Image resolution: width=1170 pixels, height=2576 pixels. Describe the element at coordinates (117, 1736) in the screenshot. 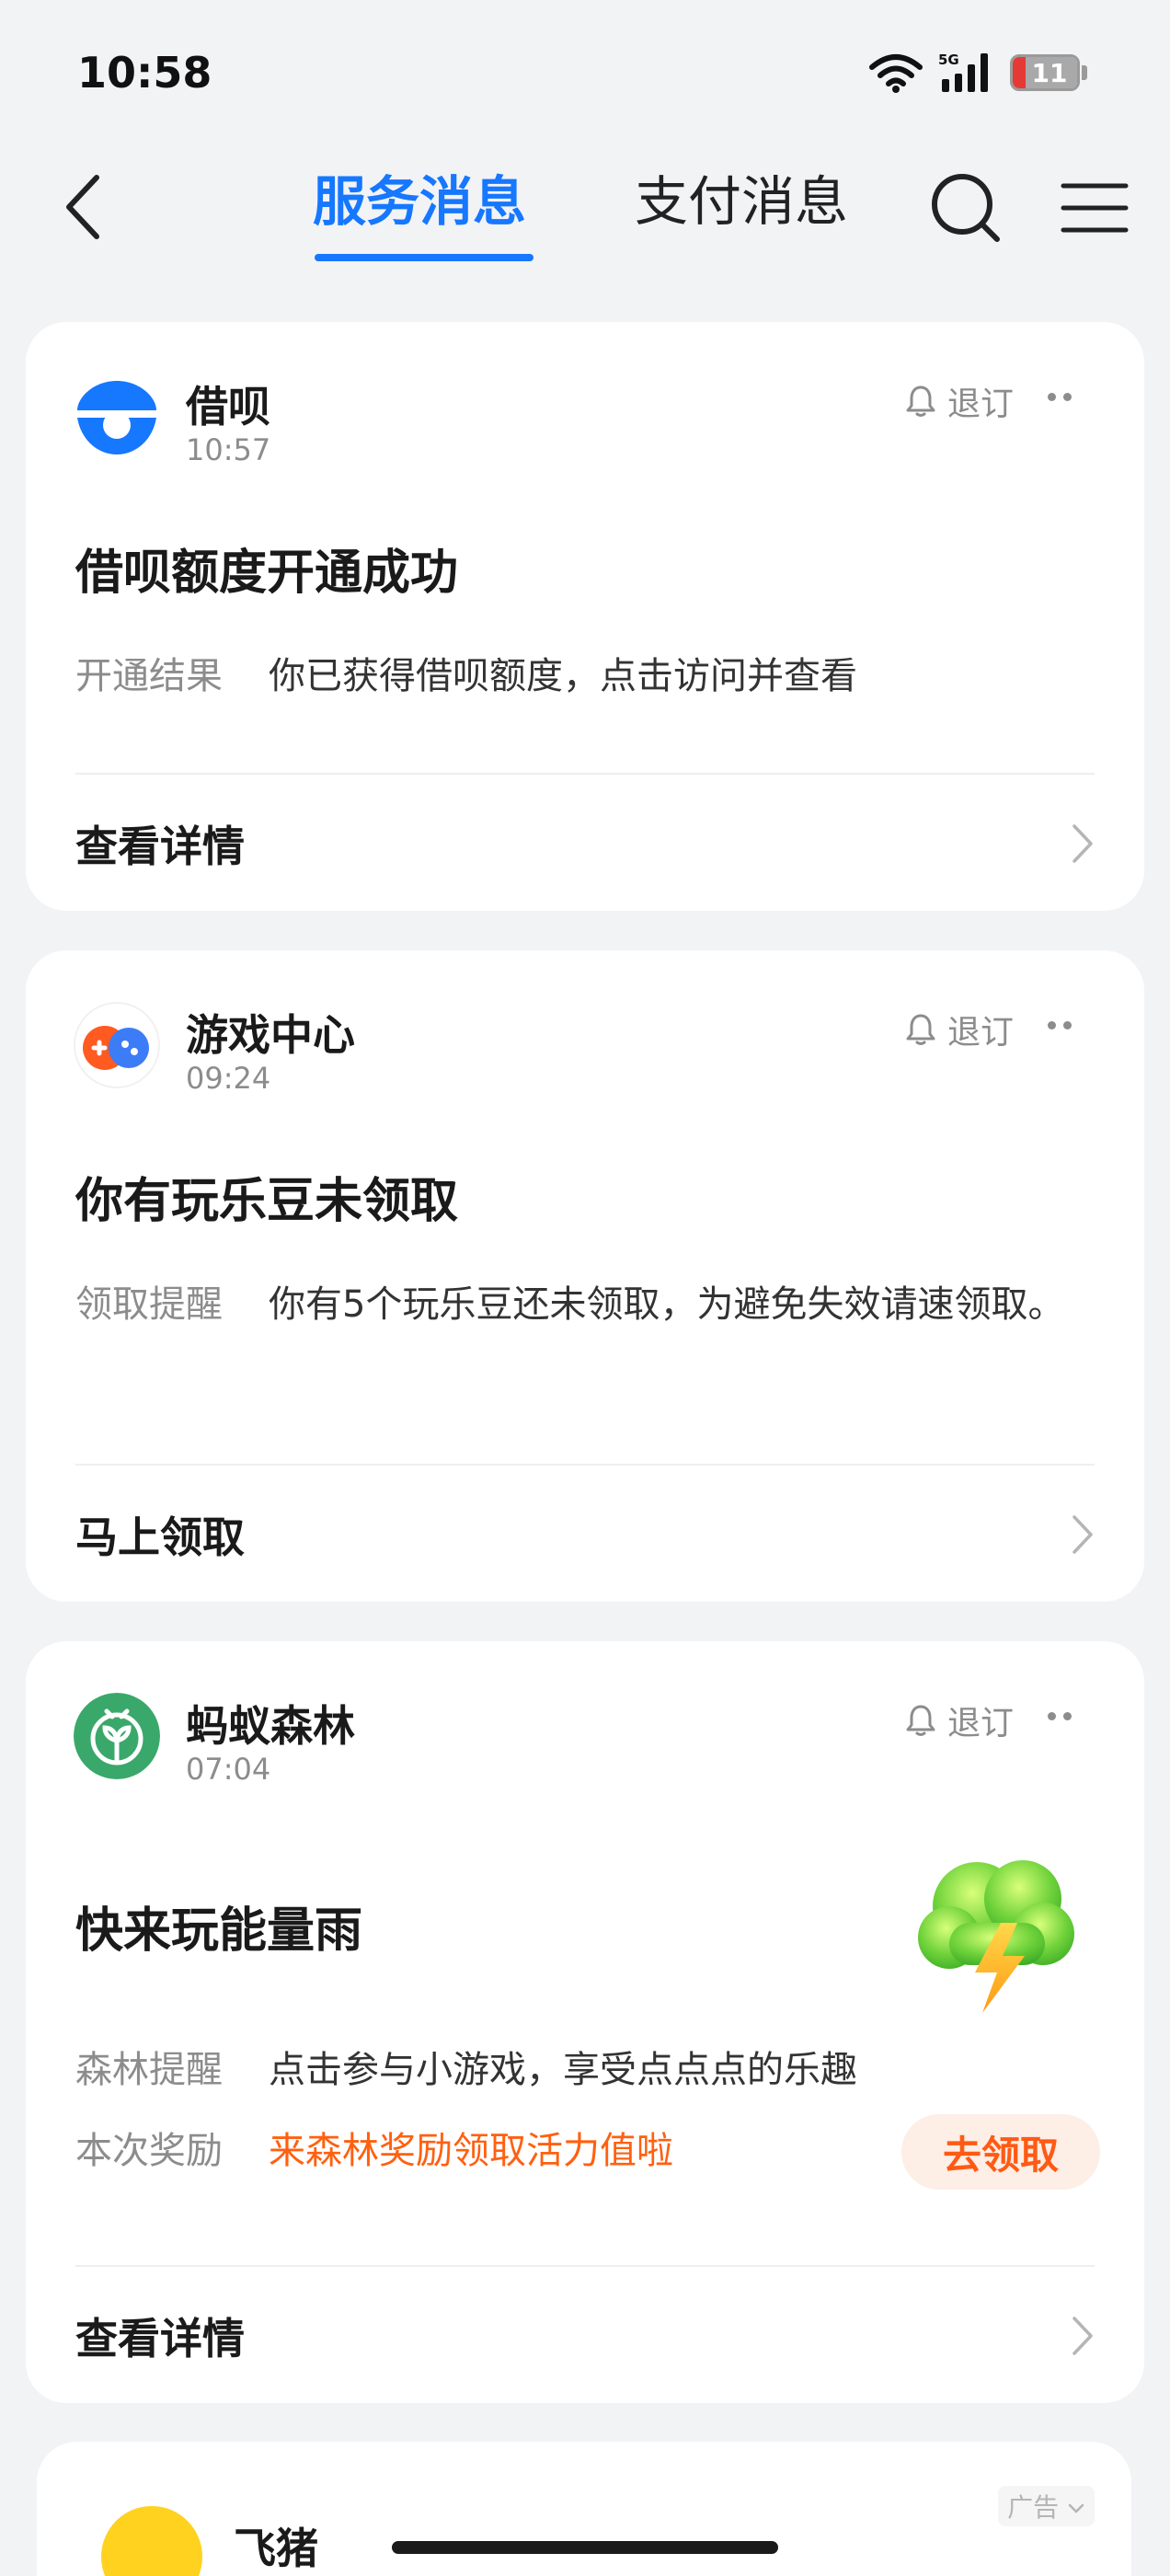

I see `ant-forest-logo-icon` at that location.